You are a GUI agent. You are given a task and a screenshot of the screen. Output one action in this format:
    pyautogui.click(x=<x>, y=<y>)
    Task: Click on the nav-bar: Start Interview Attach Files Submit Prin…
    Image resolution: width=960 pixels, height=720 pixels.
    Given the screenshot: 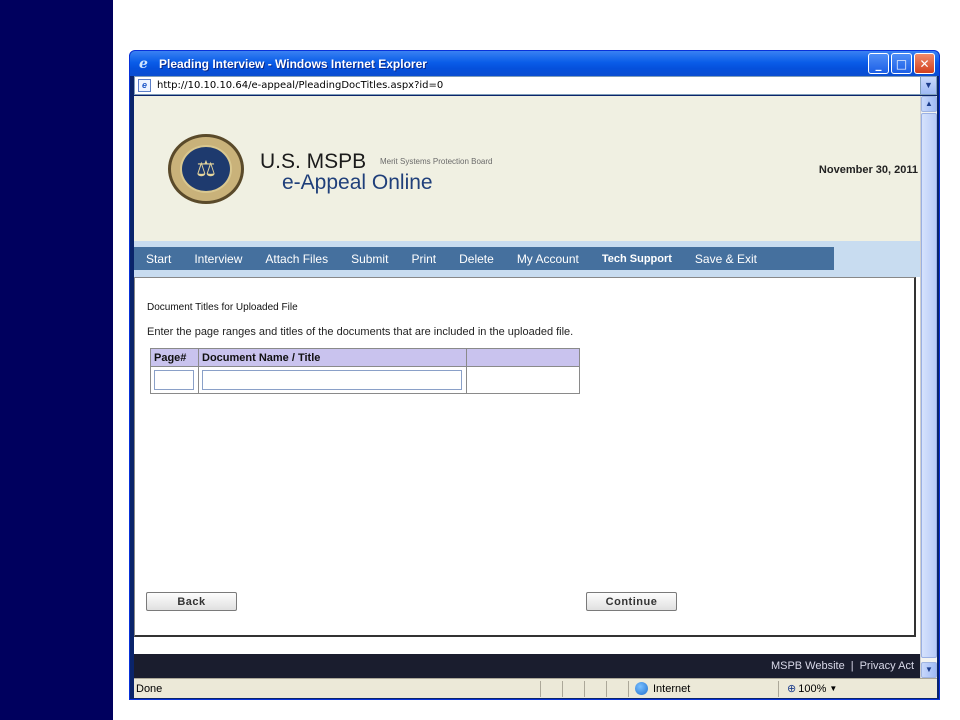 What is the action you would take?
    pyautogui.click(x=527, y=259)
    